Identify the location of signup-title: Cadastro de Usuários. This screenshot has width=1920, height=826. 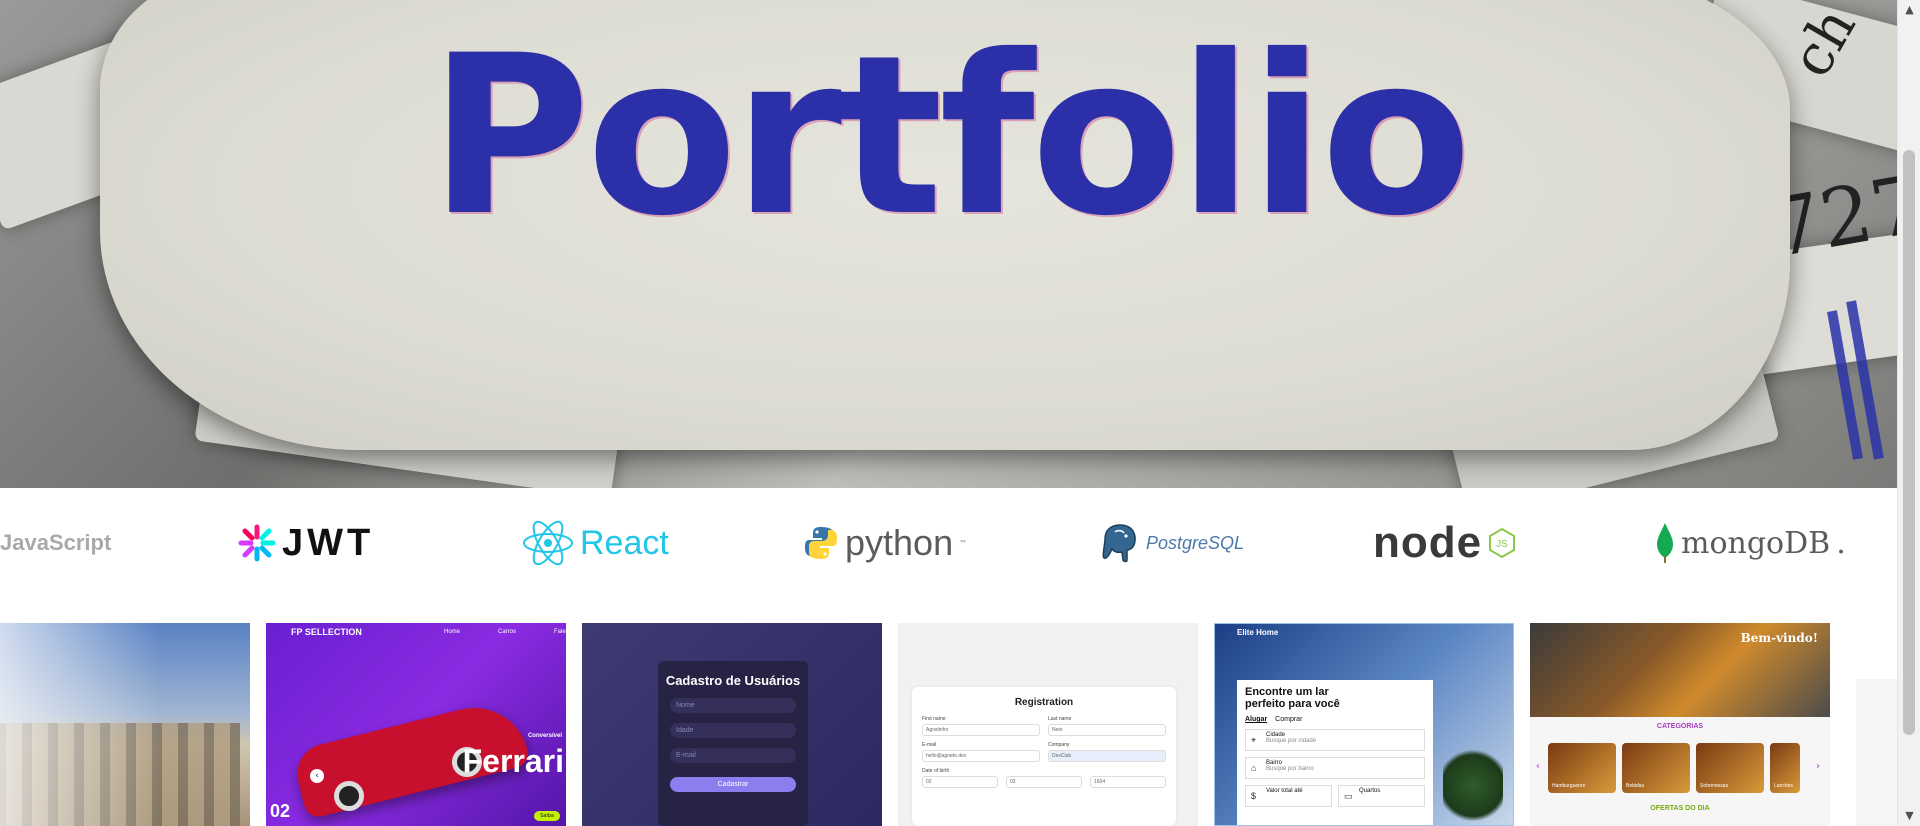
(733, 680).